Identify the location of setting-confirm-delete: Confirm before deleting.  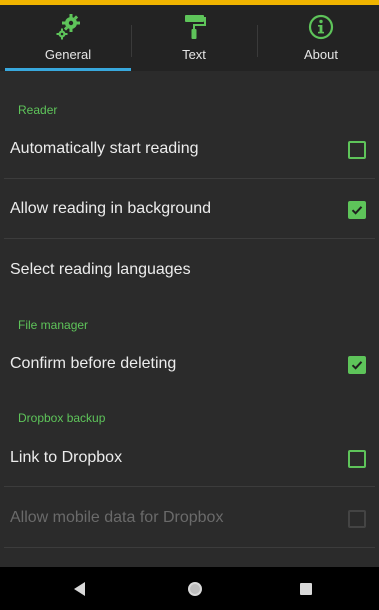
(189, 364).